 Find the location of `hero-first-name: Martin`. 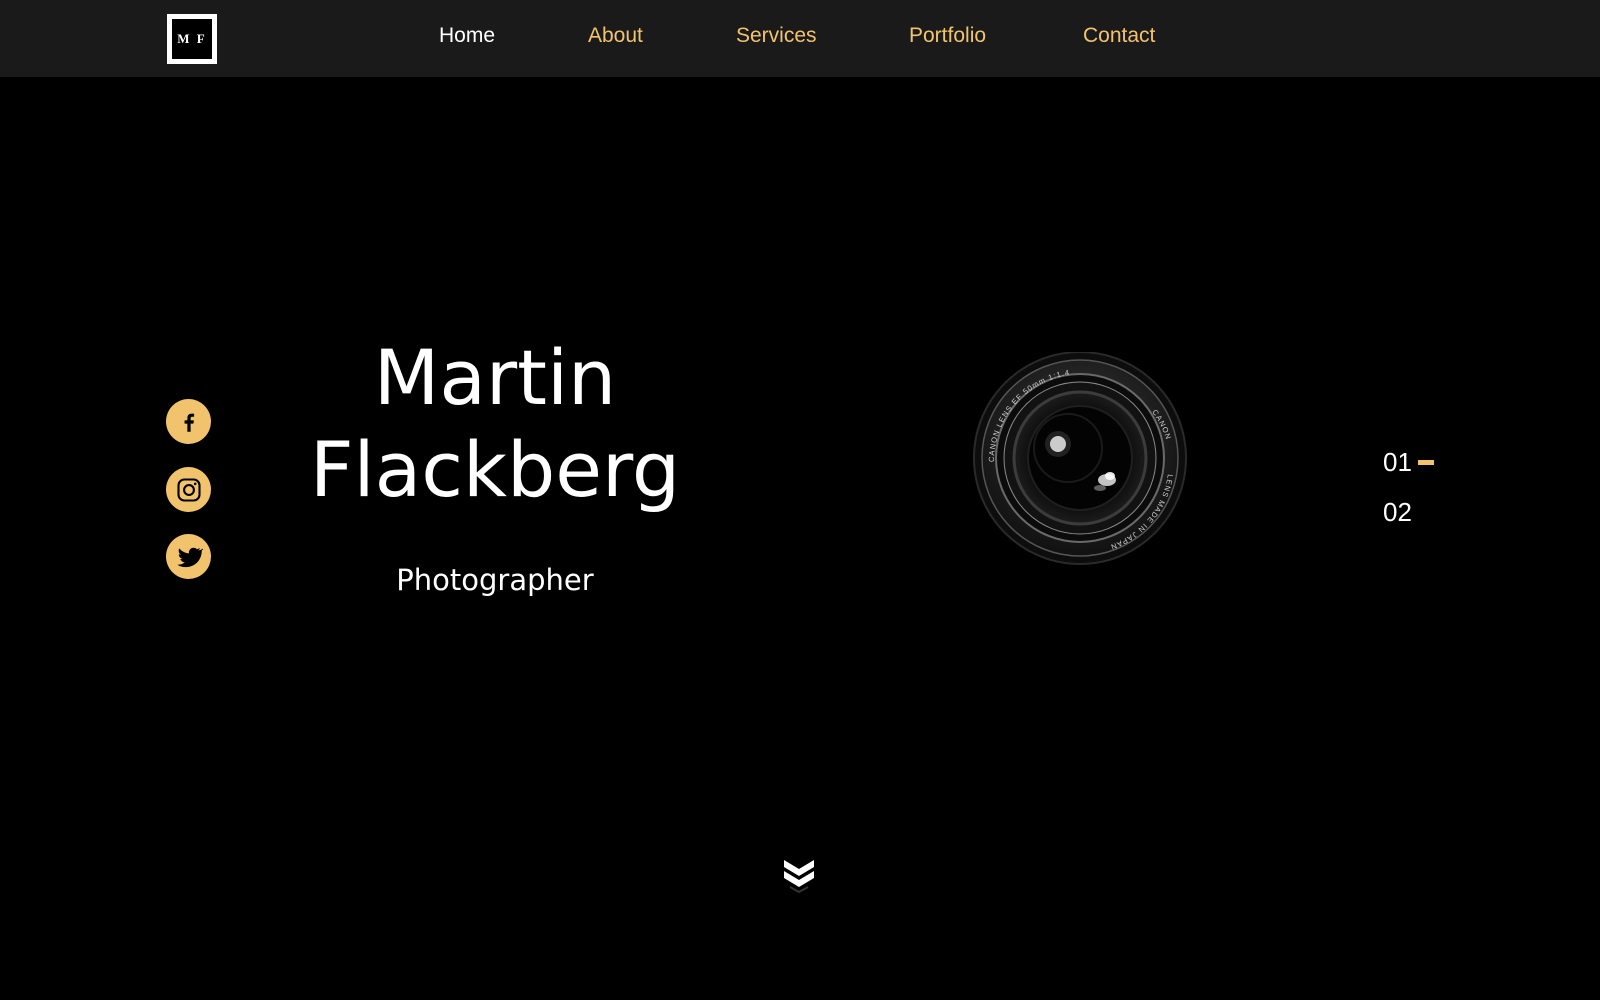

hero-first-name: Martin is located at coordinates (495, 377).